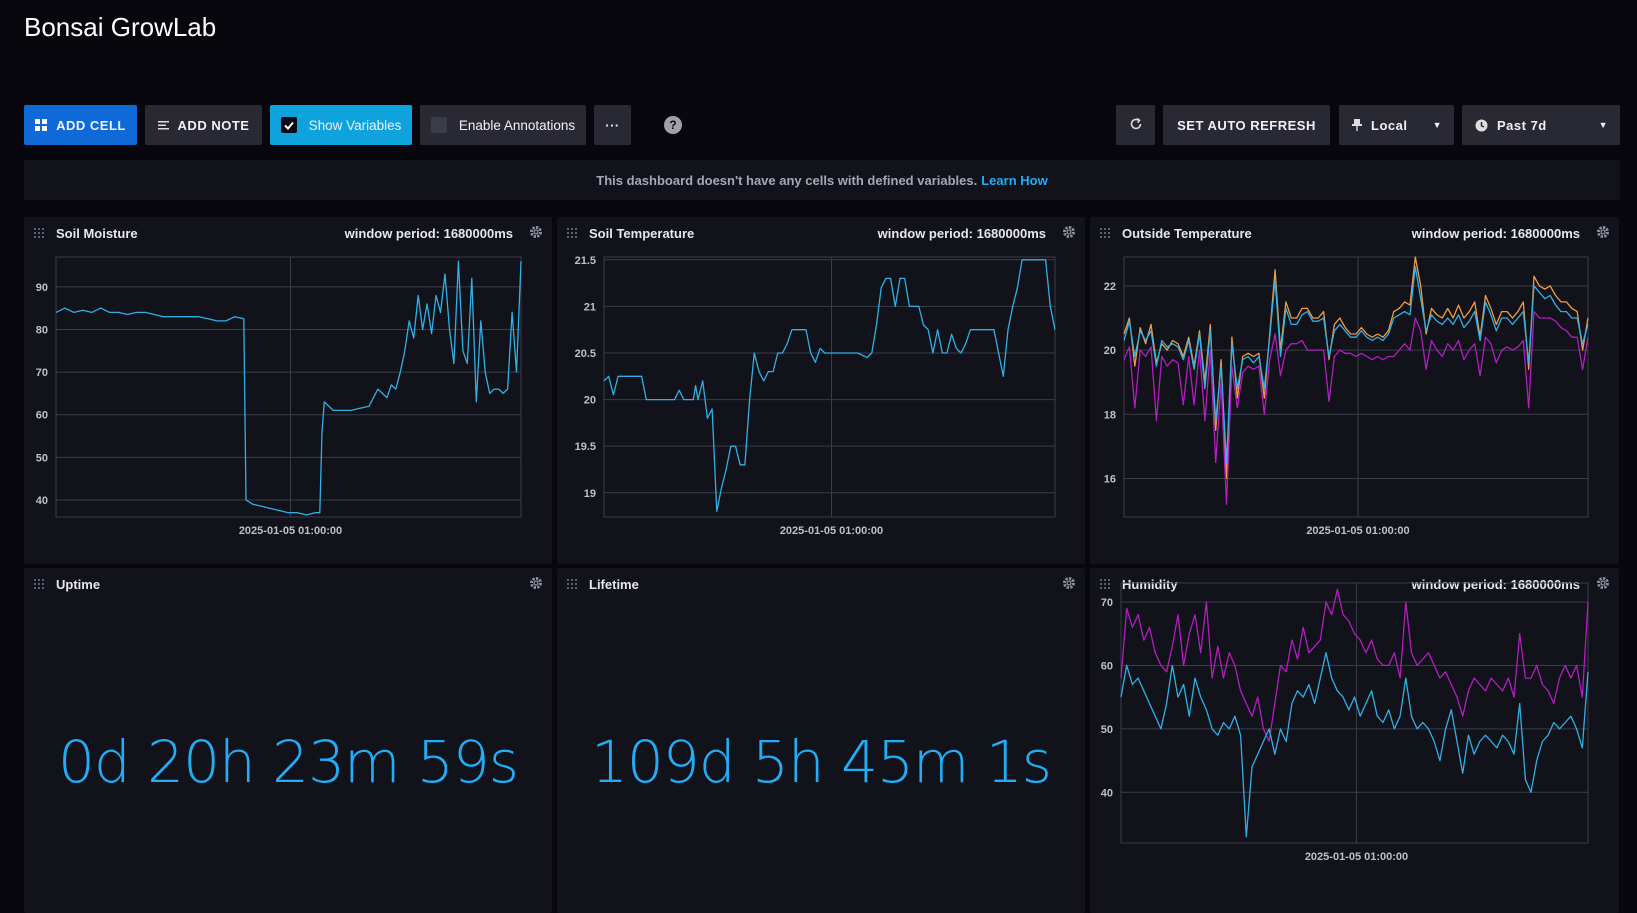  What do you see at coordinates (355, 125) in the screenshot?
I see `show-variables-label: Show Variables` at bounding box center [355, 125].